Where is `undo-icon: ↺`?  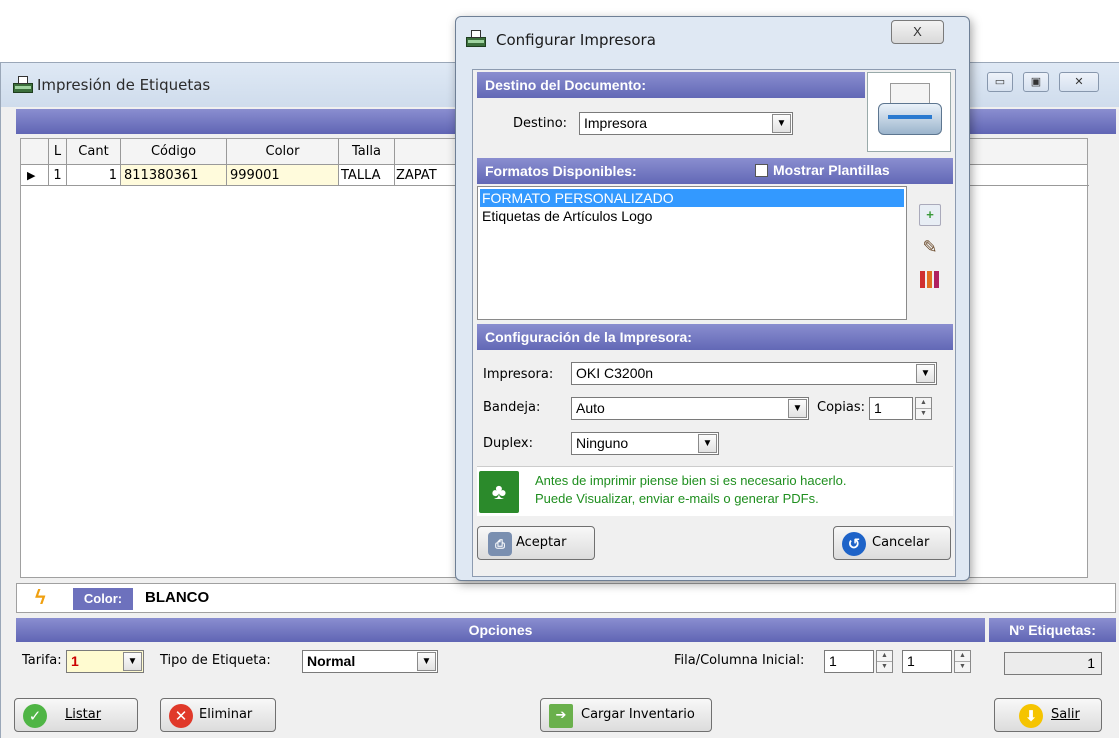
undo-icon: ↺ is located at coordinates (854, 544).